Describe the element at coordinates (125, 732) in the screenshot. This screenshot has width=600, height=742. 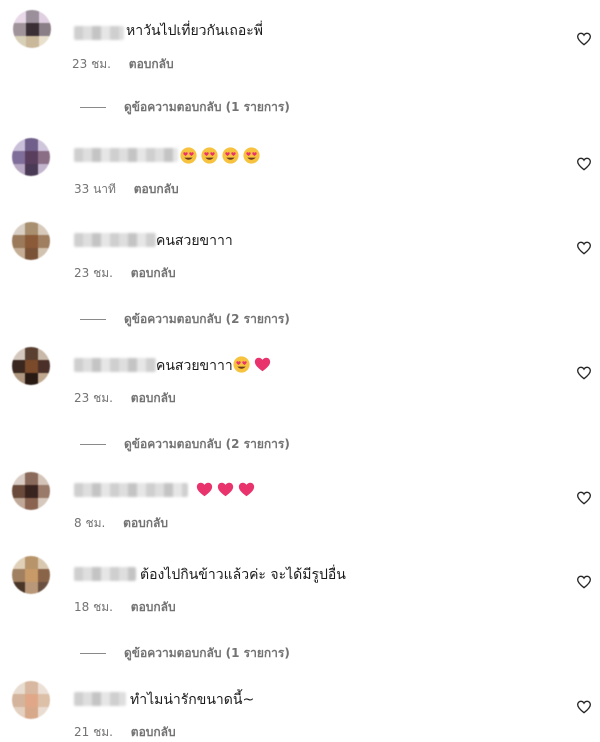
I see `comment-meta: 21 ชม. ตอบกลับ` at that location.